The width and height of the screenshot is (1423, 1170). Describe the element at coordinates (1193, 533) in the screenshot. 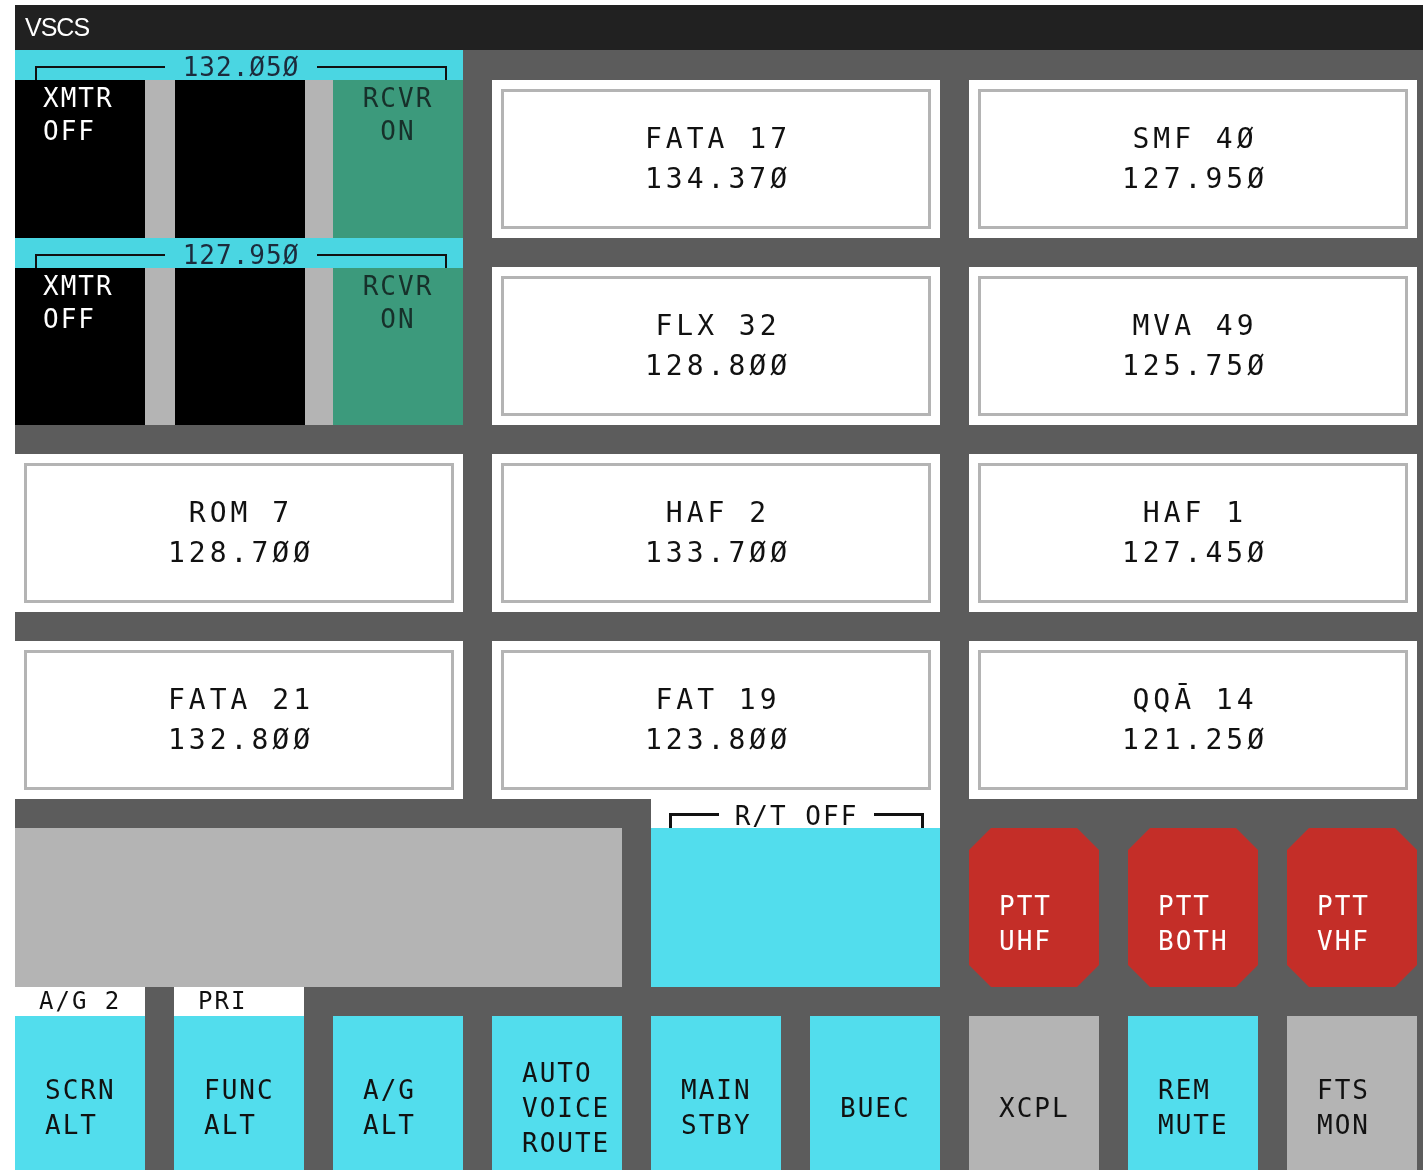

I see `channel-key: HAF 1 127.45Ø` at that location.